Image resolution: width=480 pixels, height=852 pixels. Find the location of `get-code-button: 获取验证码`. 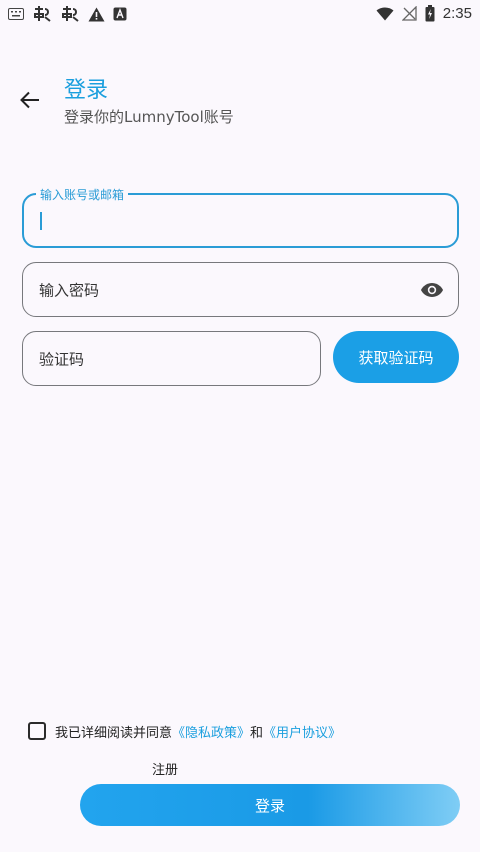

get-code-button: 获取验证码 is located at coordinates (396, 357).